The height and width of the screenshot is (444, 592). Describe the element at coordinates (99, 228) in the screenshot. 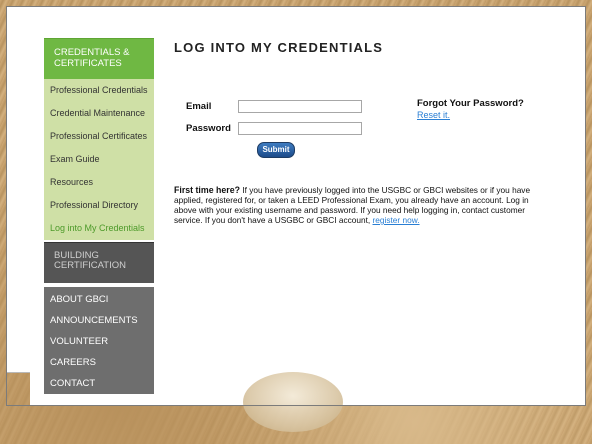

I see `sidebar-item-log-into-credentials: Log into My Credentials` at that location.